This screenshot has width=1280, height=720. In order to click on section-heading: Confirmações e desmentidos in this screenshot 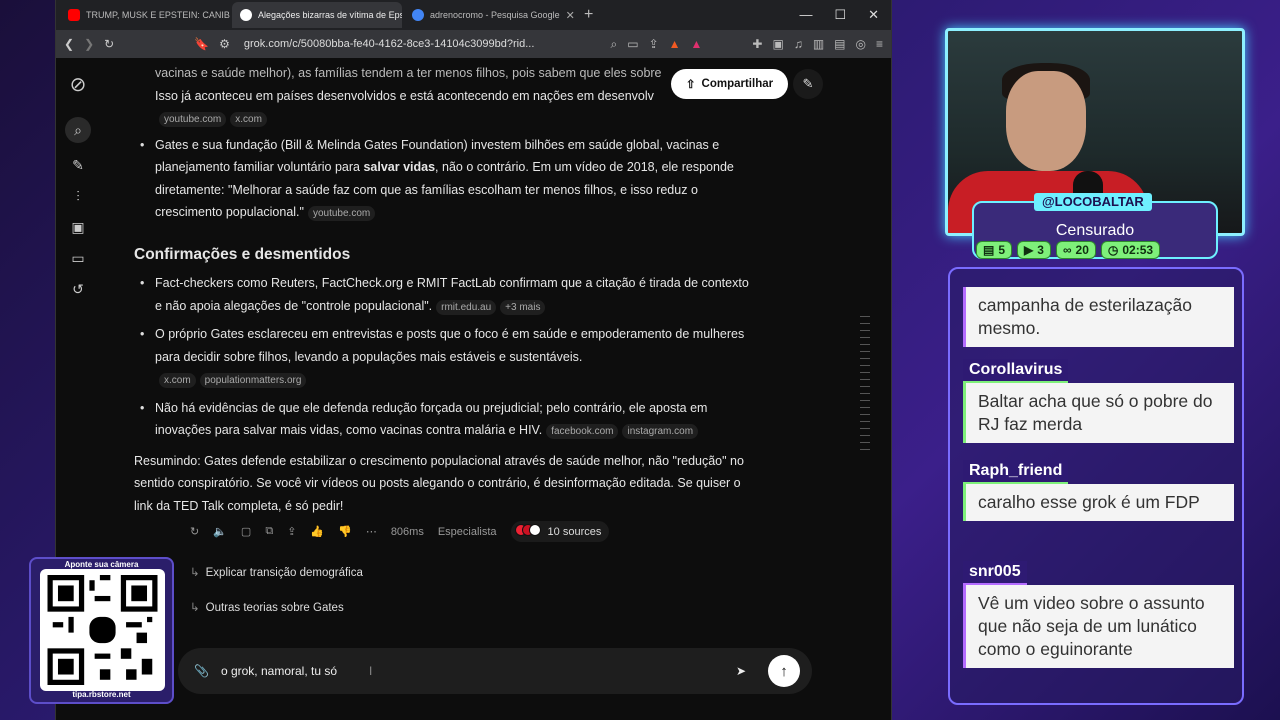, I will do `click(242, 254)`.